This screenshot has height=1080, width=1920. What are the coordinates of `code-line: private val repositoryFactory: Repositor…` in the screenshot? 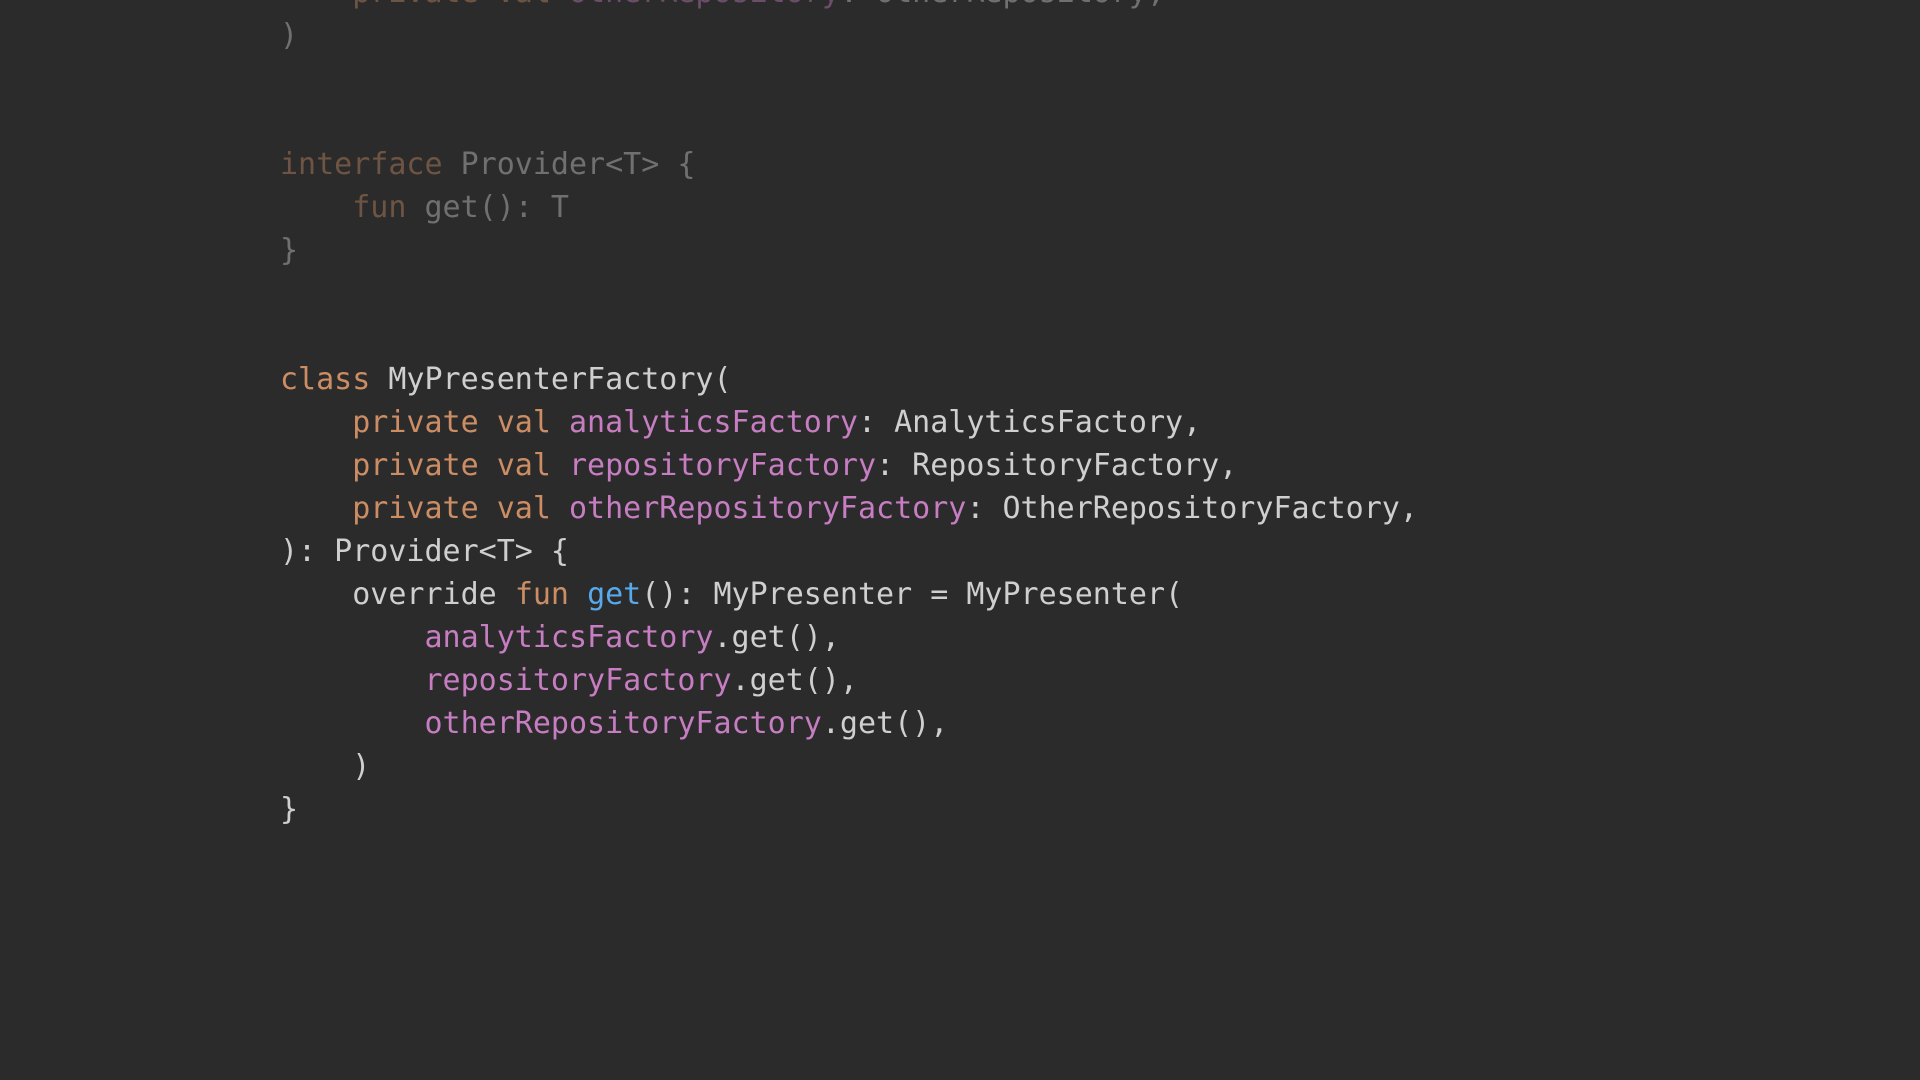 It's located at (758, 465).